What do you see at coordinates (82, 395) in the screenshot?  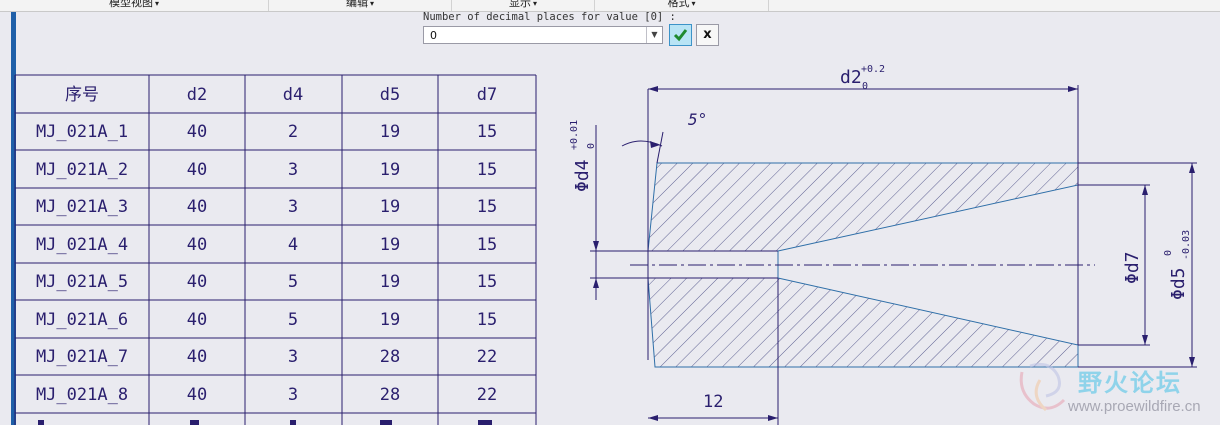 I see `table-cell: MJ_021A_8` at bounding box center [82, 395].